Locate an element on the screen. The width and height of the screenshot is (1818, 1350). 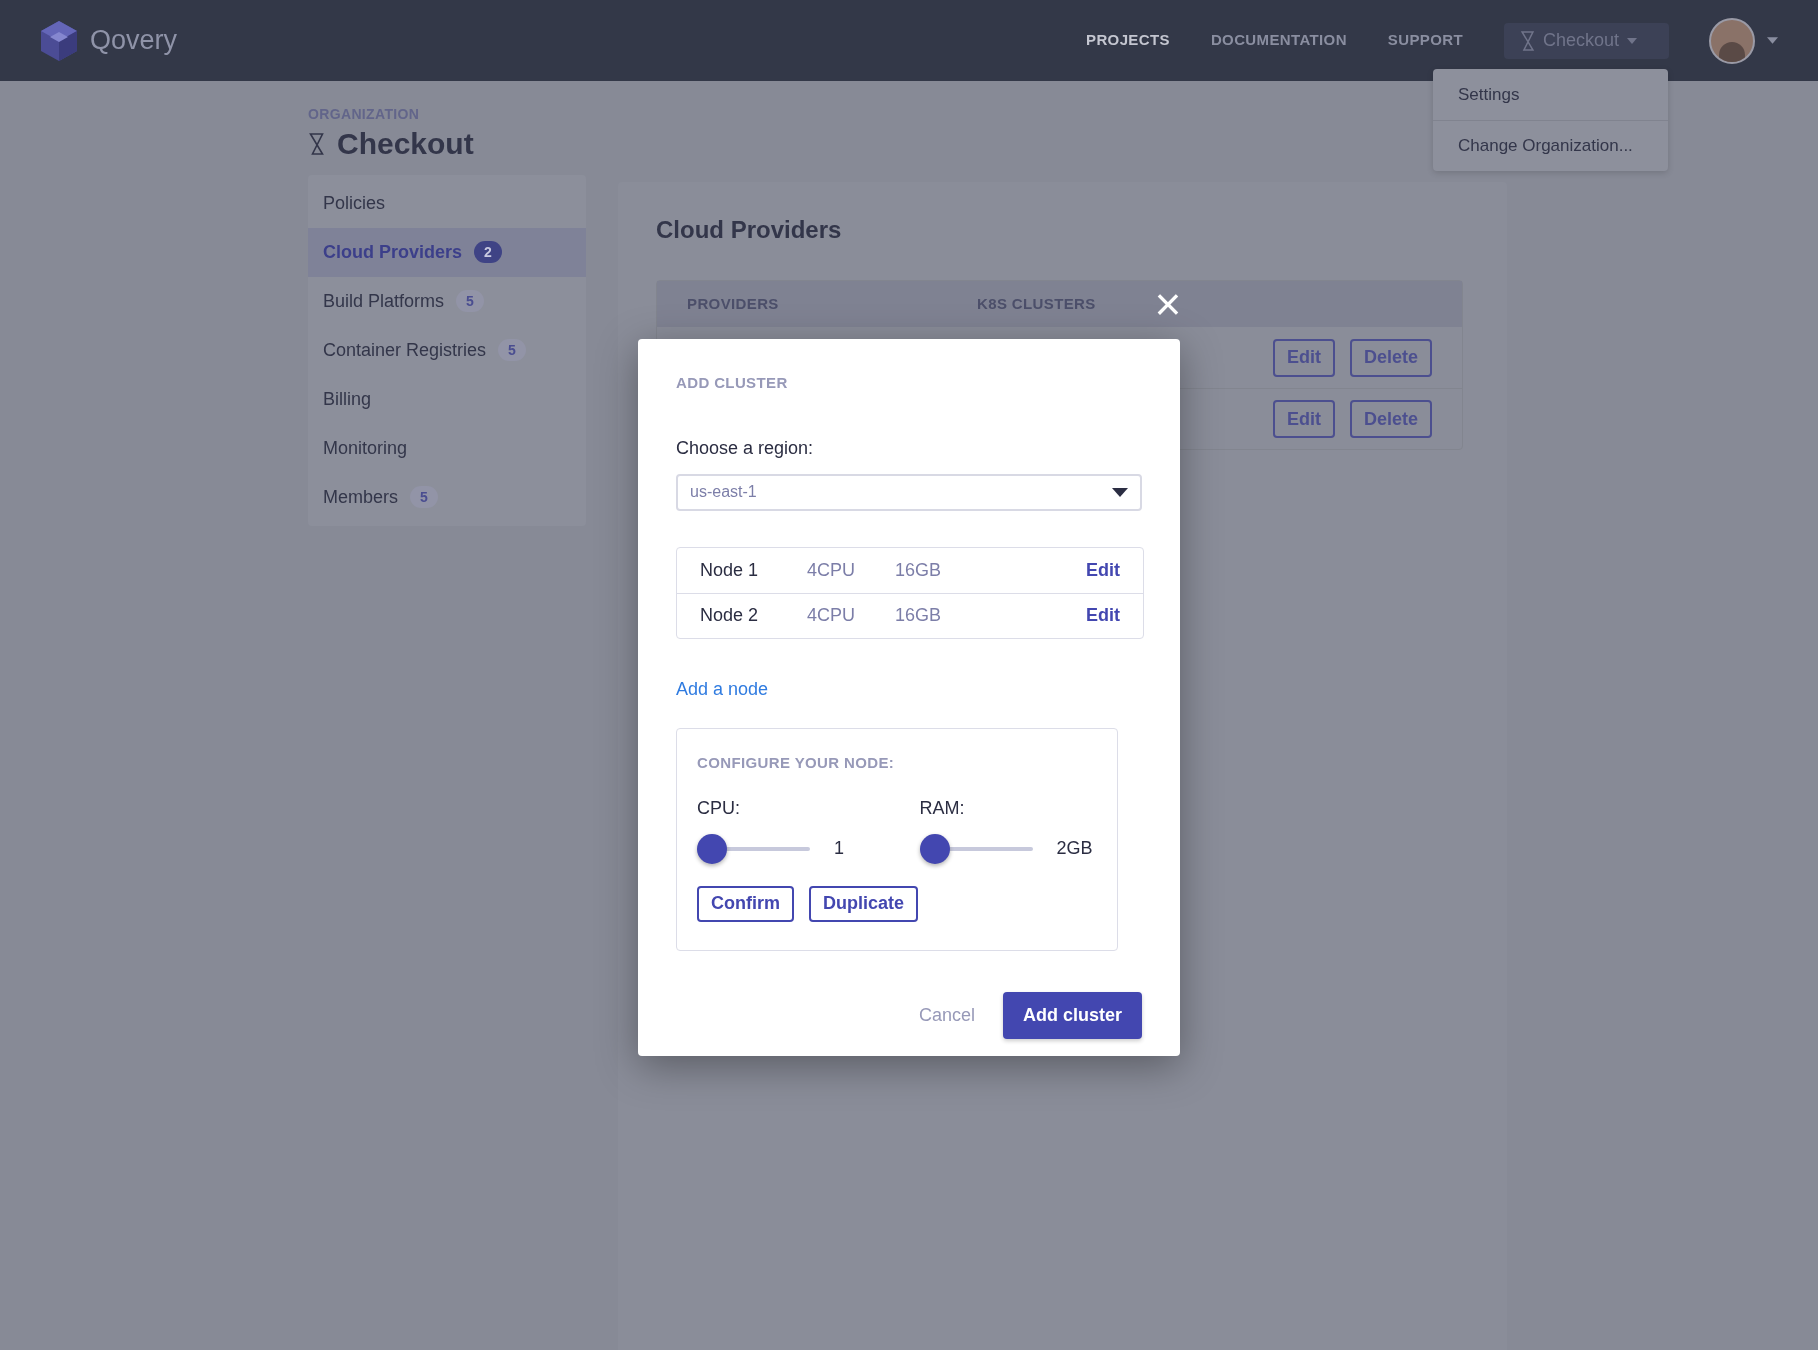
close-button: × is located at coordinates (1168, 304).